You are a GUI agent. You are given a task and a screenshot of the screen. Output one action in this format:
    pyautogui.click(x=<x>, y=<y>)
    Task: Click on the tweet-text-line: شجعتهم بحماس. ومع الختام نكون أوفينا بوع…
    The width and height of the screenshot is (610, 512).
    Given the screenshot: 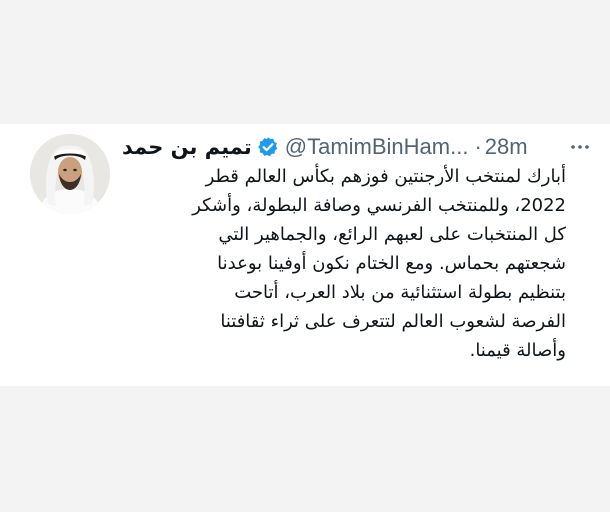 What is the action you would take?
    pyautogui.click(x=391, y=263)
    